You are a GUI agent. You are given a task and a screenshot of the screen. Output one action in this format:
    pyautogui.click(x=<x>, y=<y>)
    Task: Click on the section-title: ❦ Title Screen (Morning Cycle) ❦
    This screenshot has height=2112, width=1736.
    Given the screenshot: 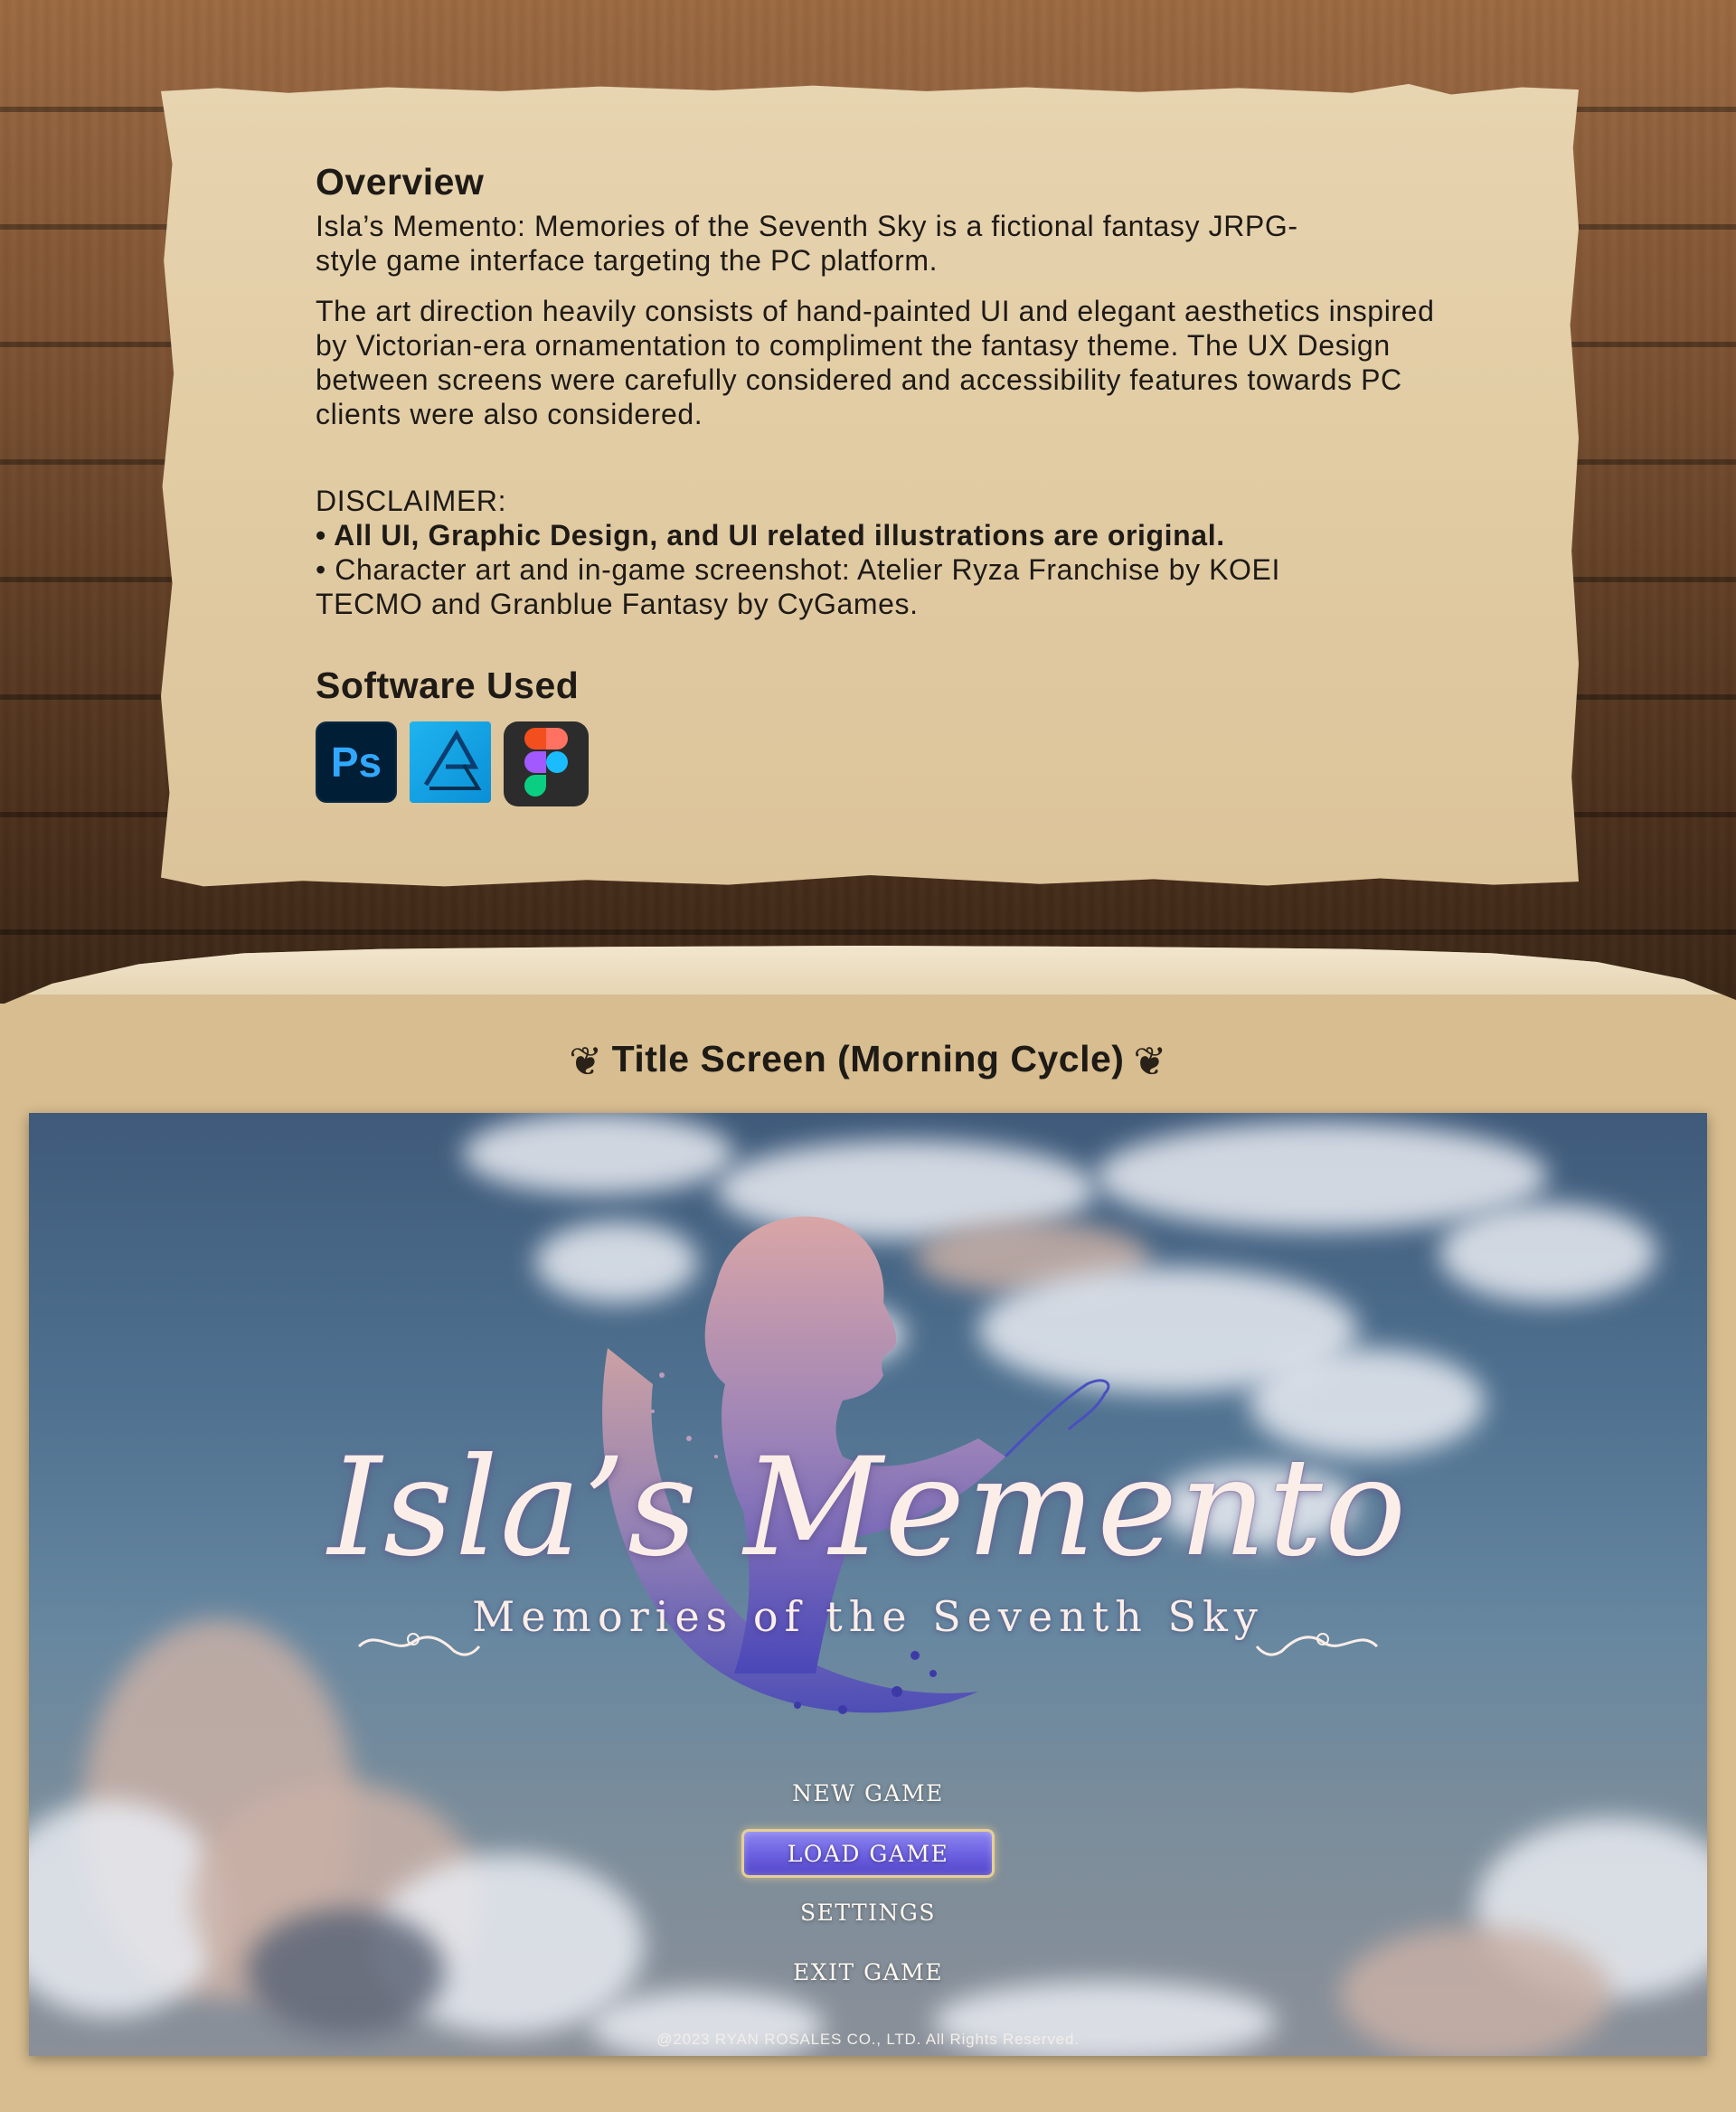 What is the action you would take?
    pyautogui.click(x=868, y=1061)
    